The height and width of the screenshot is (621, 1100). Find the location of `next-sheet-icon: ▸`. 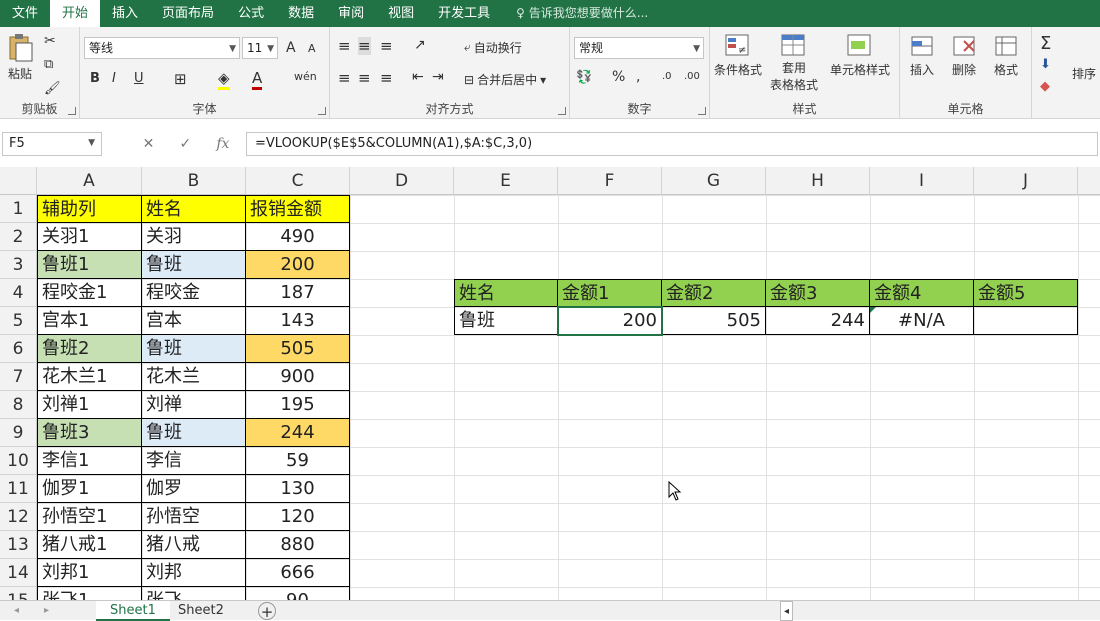

next-sheet-icon: ▸ is located at coordinates (46, 611).